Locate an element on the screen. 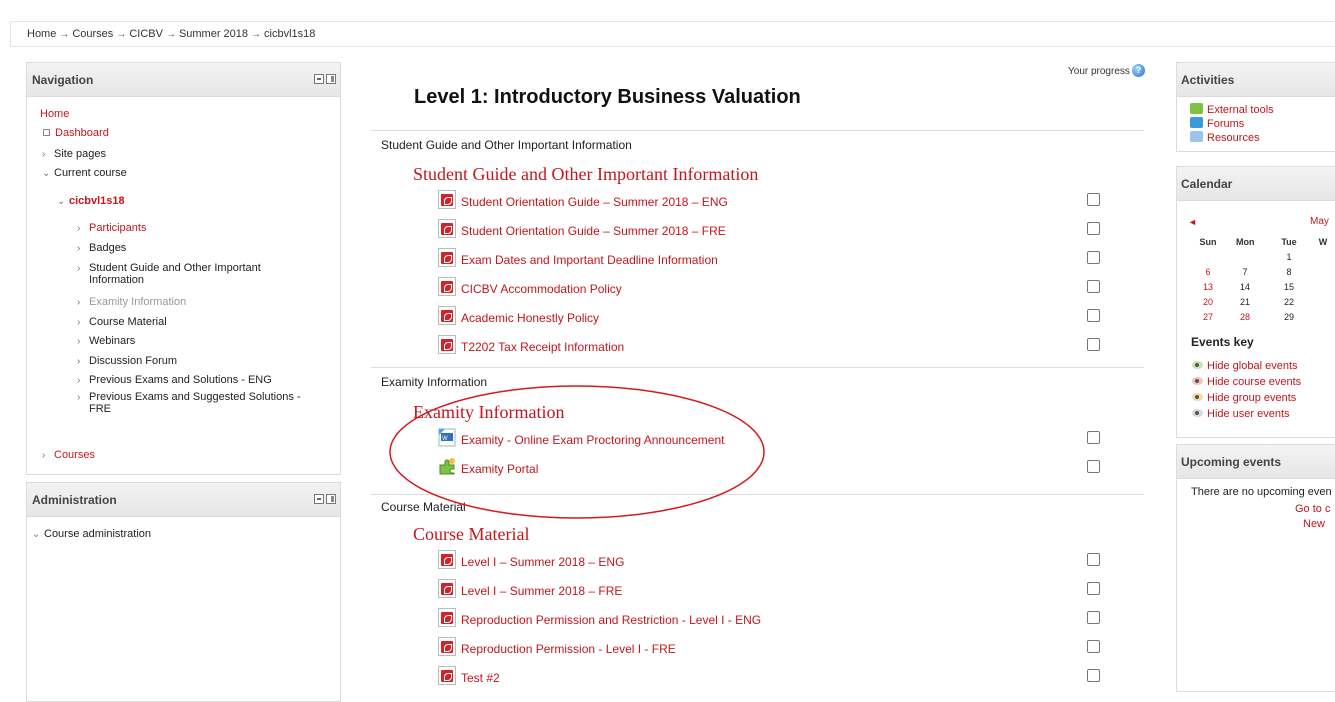  nav-course-item-label: Participants is located at coordinates (118, 228).